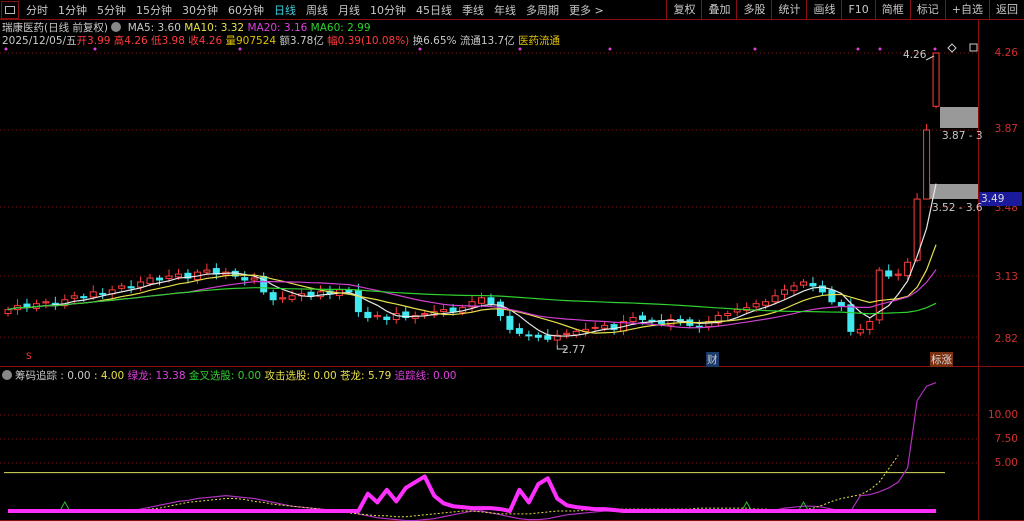  Describe the element at coordinates (93, 41) in the screenshot. I see `open: 开3.99` at that location.